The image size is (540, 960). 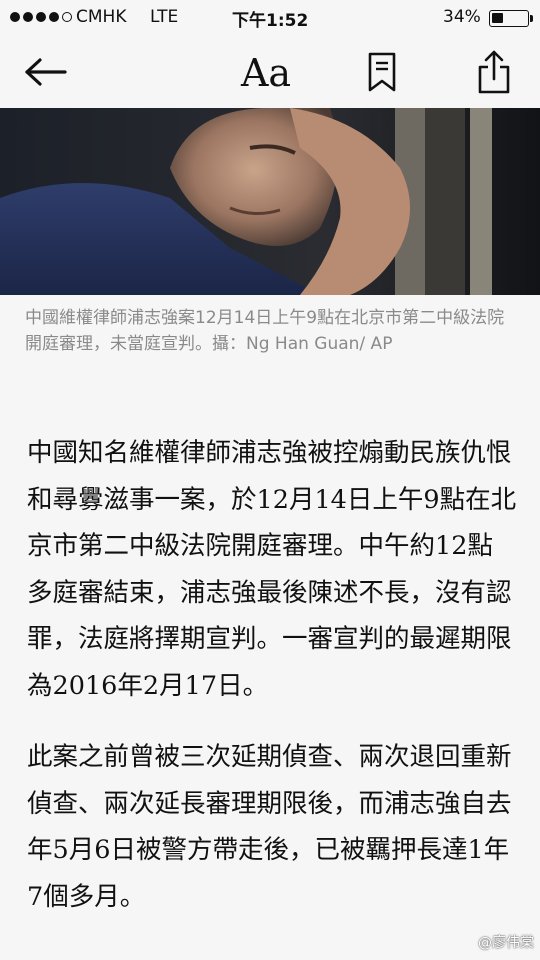 What do you see at coordinates (506, 943) in the screenshot?
I see `watermark: @廖伟棠` at bounding box center [506, 943].